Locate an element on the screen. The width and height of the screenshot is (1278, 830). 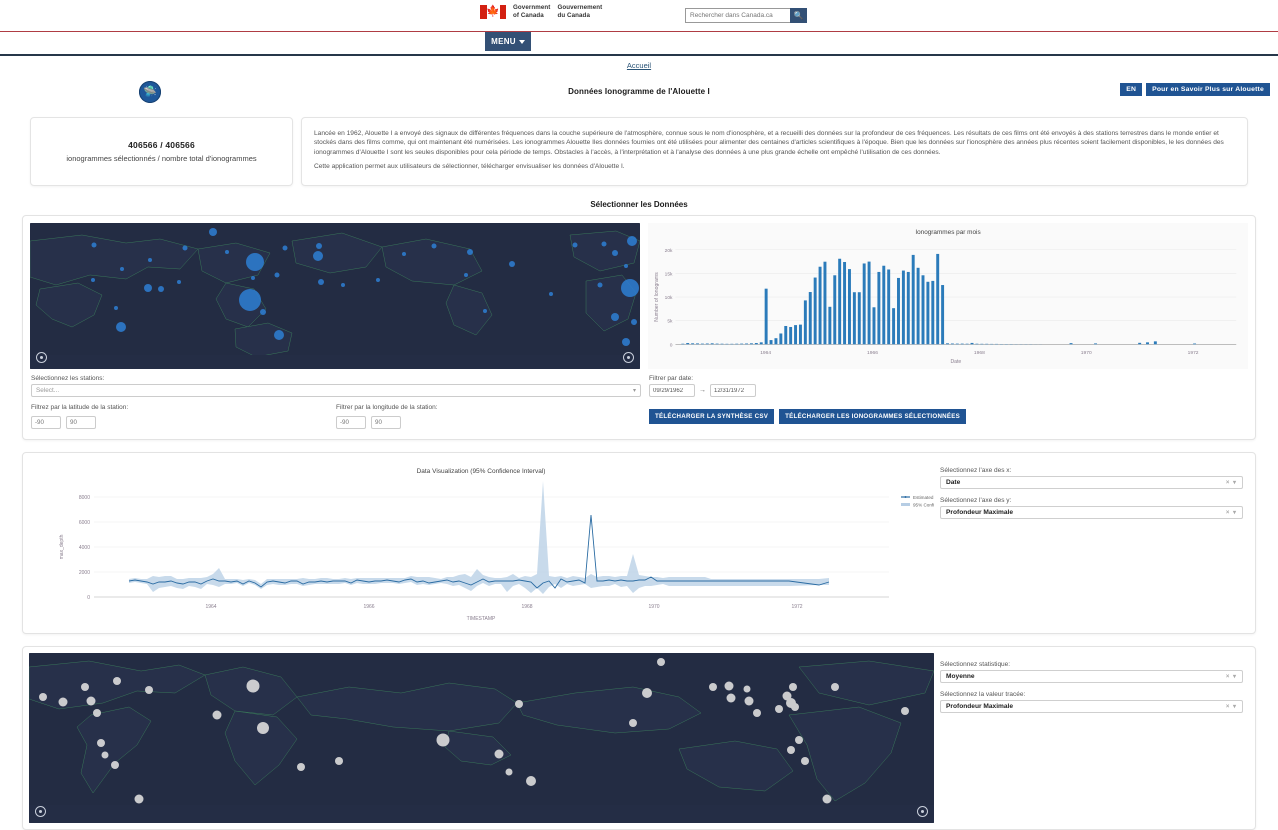
x-axis-select: Date × ▾ is located at coordinates (1091, 482).